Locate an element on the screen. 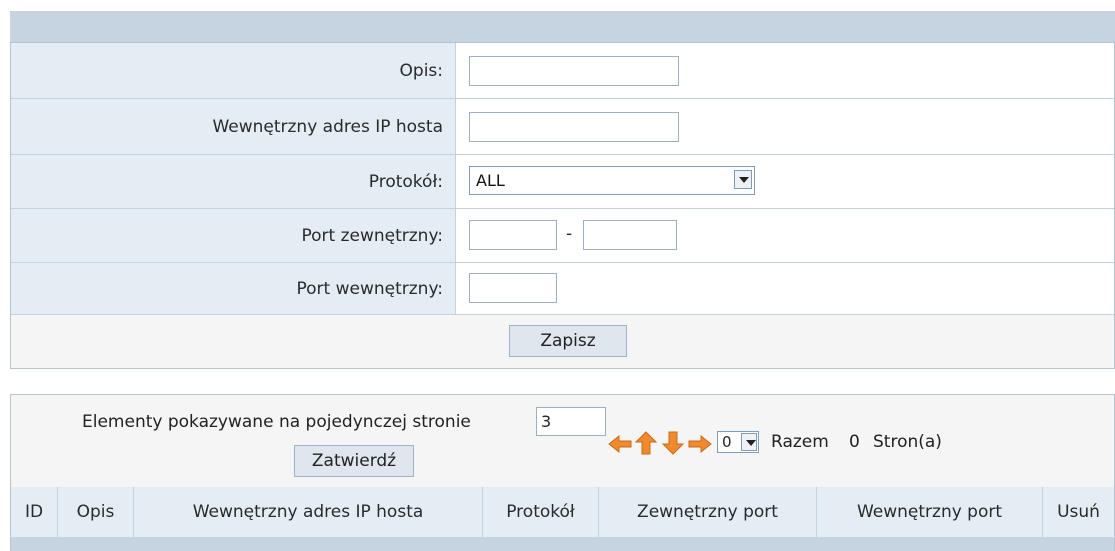  save-row: Zapisz is located at coordinates (562, 341).